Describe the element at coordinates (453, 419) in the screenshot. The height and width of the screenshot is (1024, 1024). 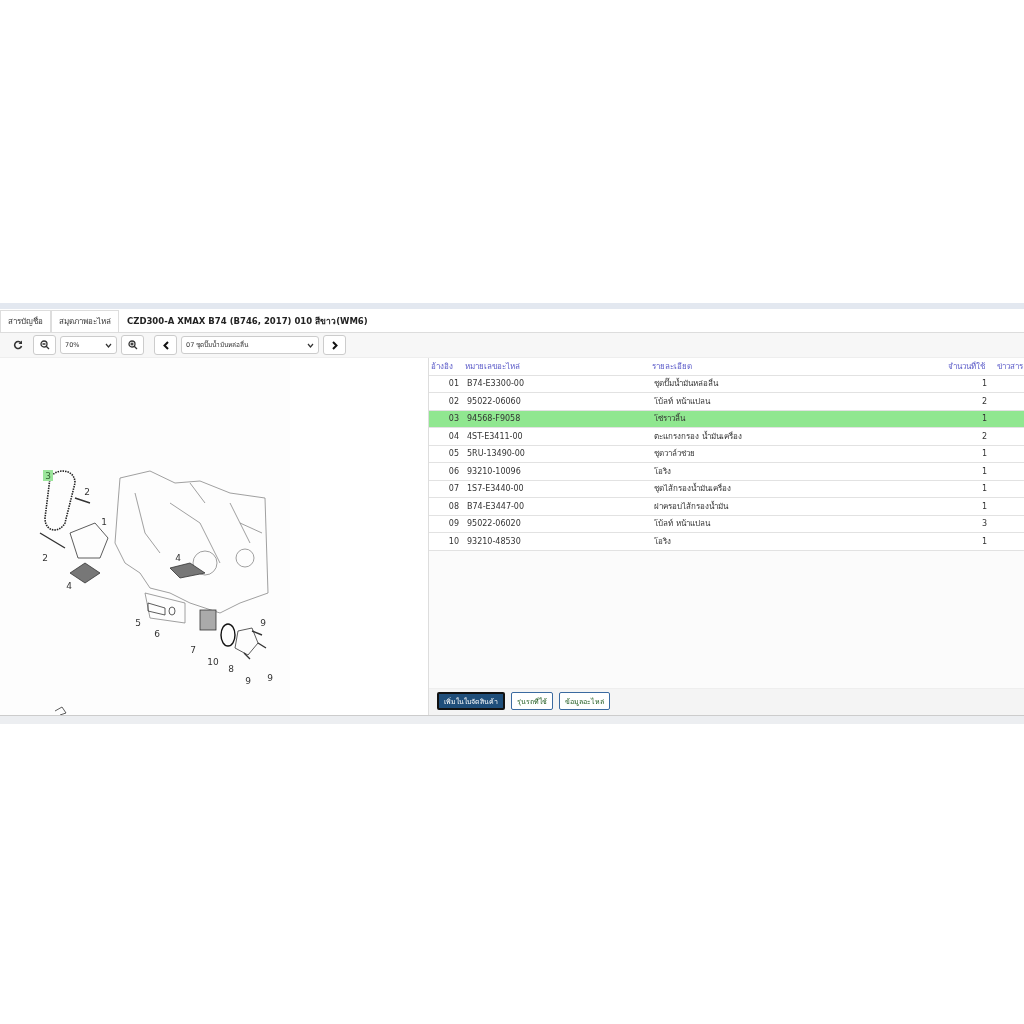
I see `table-cell-text: 03` at that location.